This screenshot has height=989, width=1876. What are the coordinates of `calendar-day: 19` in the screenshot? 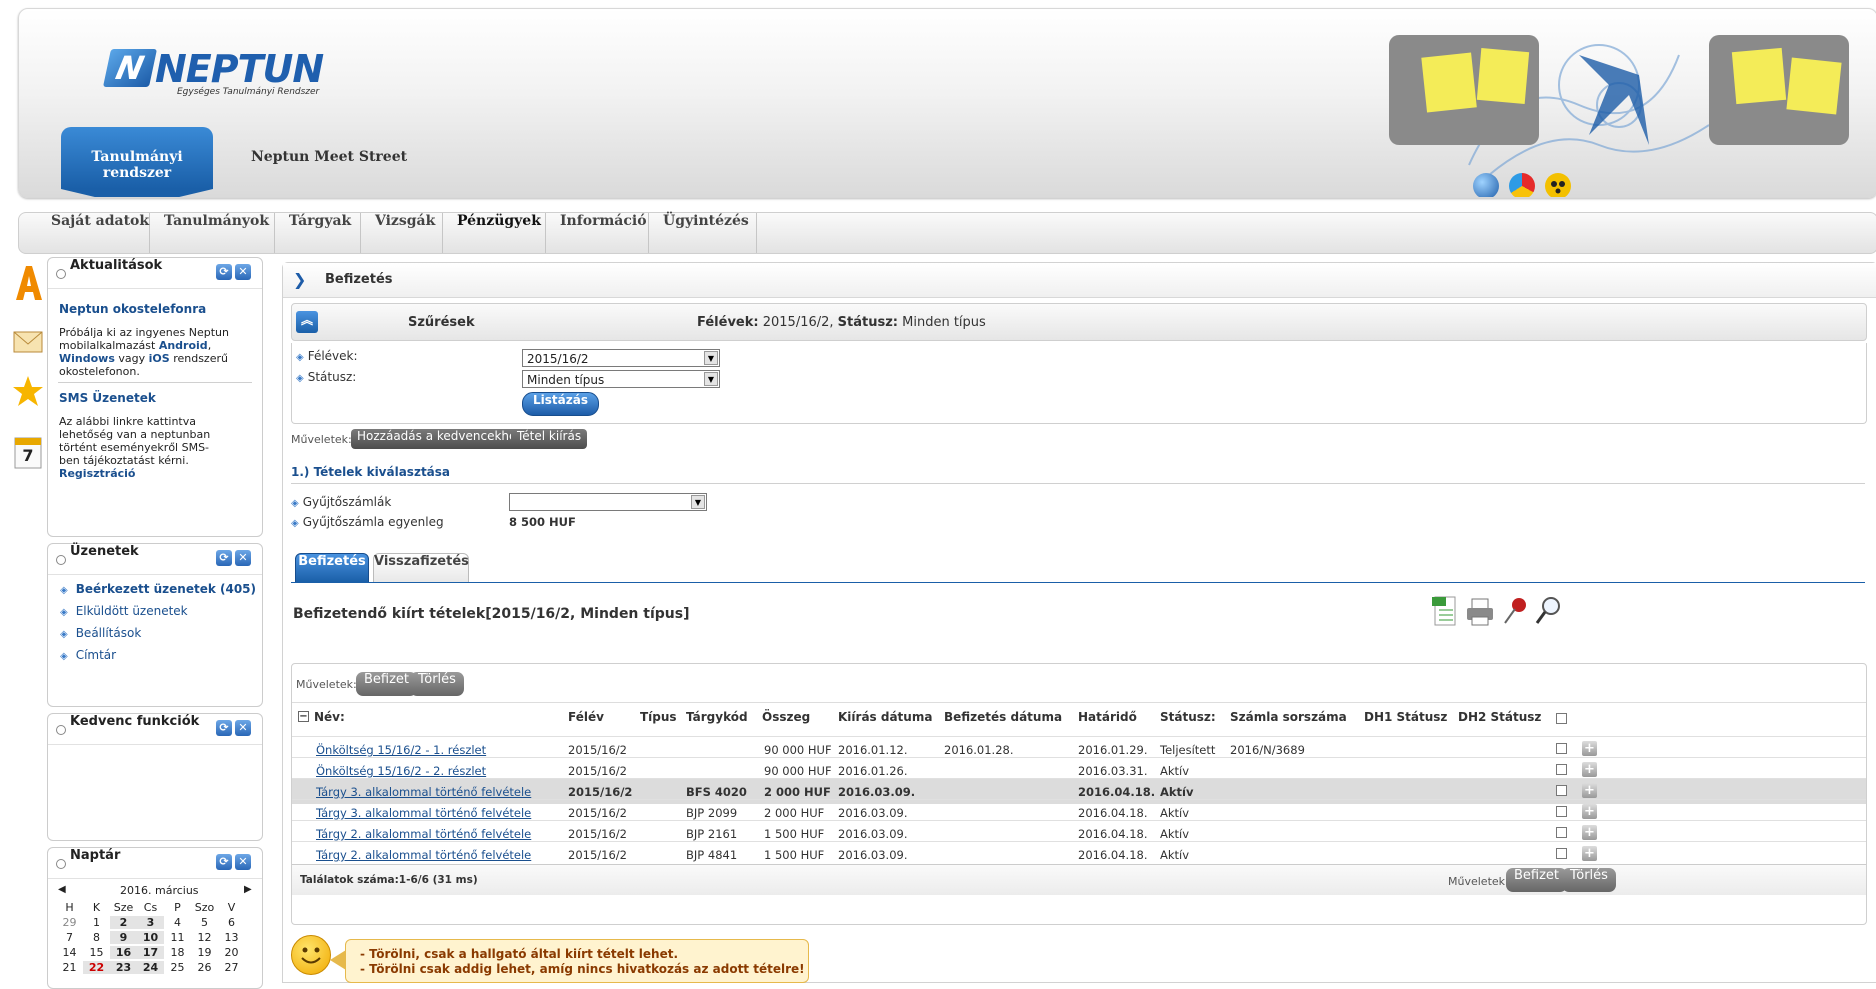 It's located at (204, 952).